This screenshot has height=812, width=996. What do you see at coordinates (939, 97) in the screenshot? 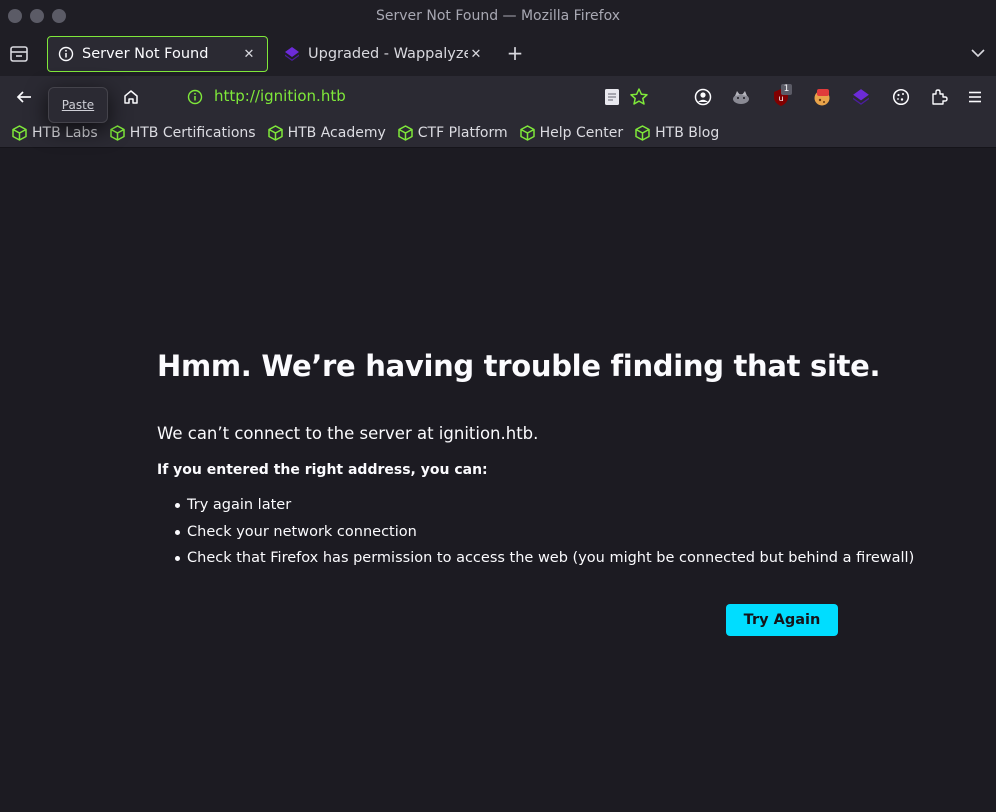
I see `extensions-puzzle-icon` at bounding box center [939, 97].